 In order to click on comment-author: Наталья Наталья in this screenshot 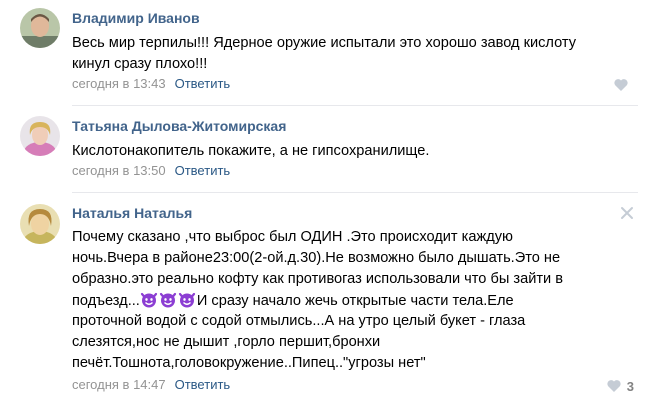, I will do `click(132, 213)`.